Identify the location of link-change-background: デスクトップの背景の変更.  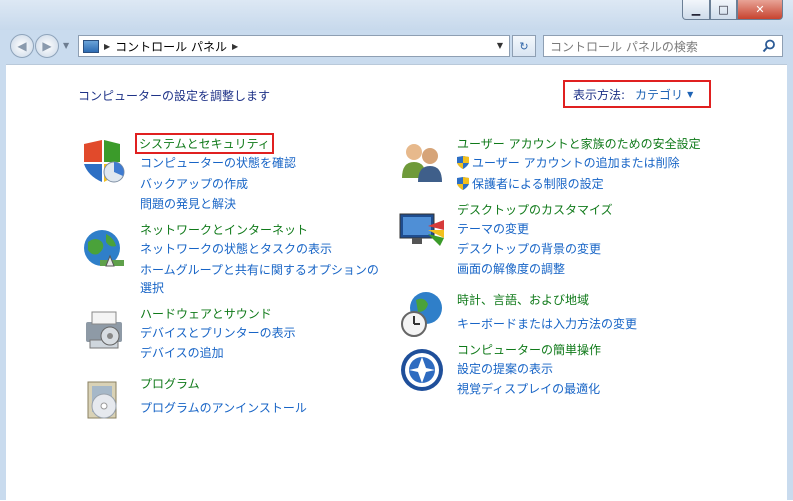
(529, 248).